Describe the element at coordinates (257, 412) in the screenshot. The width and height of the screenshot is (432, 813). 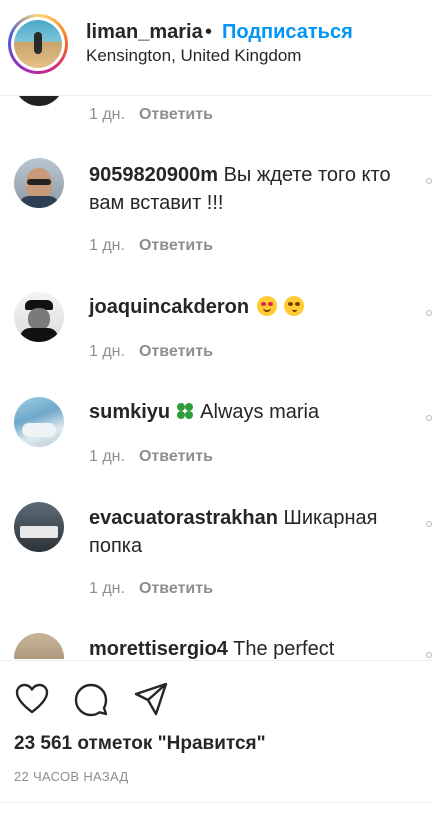
I see `comment-body: Always maria` at that location.